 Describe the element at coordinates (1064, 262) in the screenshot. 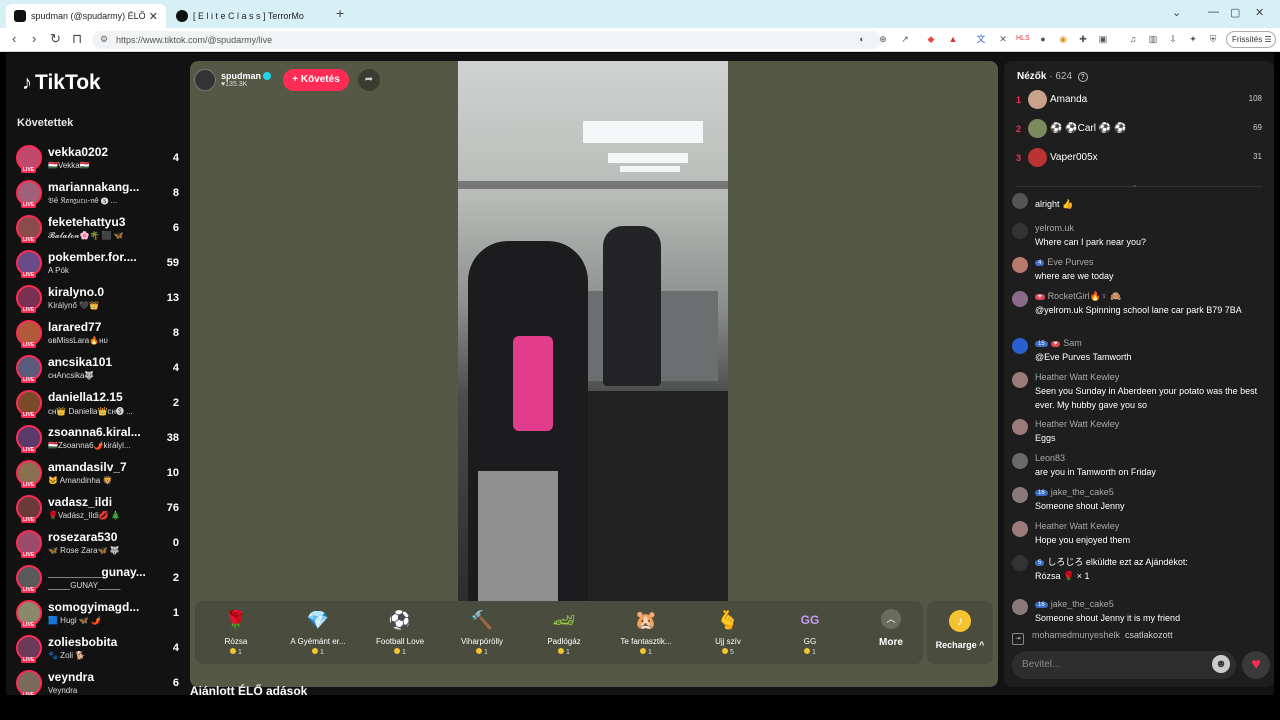

I see `chat-username: 4 Eve Purves` at that location.